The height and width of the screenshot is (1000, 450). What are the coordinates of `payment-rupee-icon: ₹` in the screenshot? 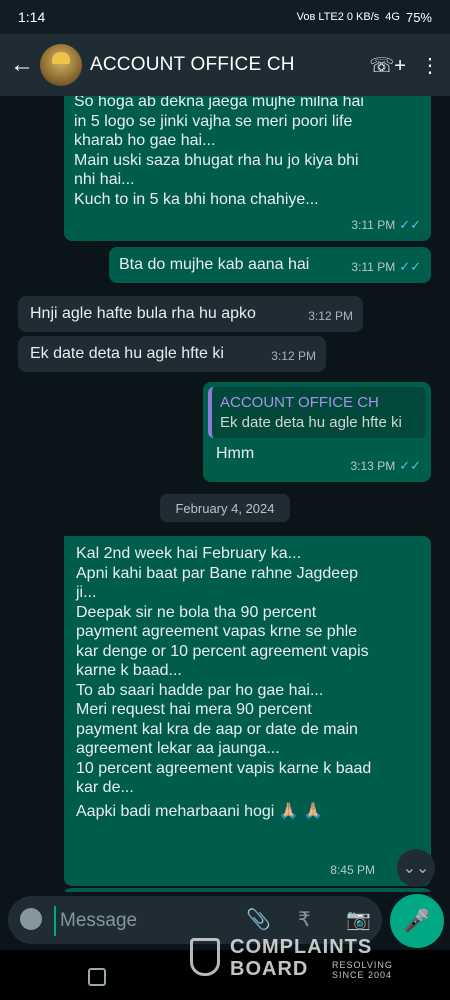 It's located at (304, 919).